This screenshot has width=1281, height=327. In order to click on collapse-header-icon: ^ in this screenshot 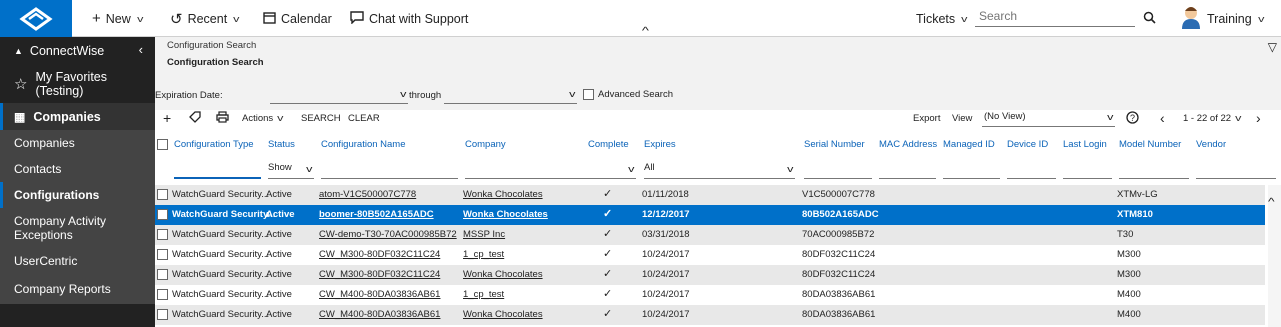, I will do `click(645, 31)`.